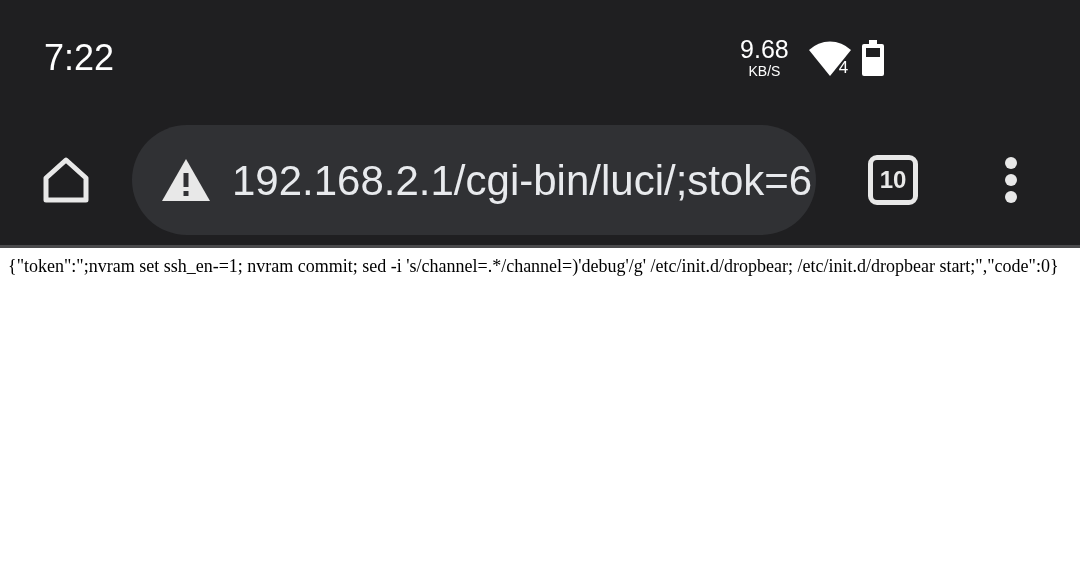 This screenshot has height=561, width=1080. I want to click on home-icon, so click(66, 180).